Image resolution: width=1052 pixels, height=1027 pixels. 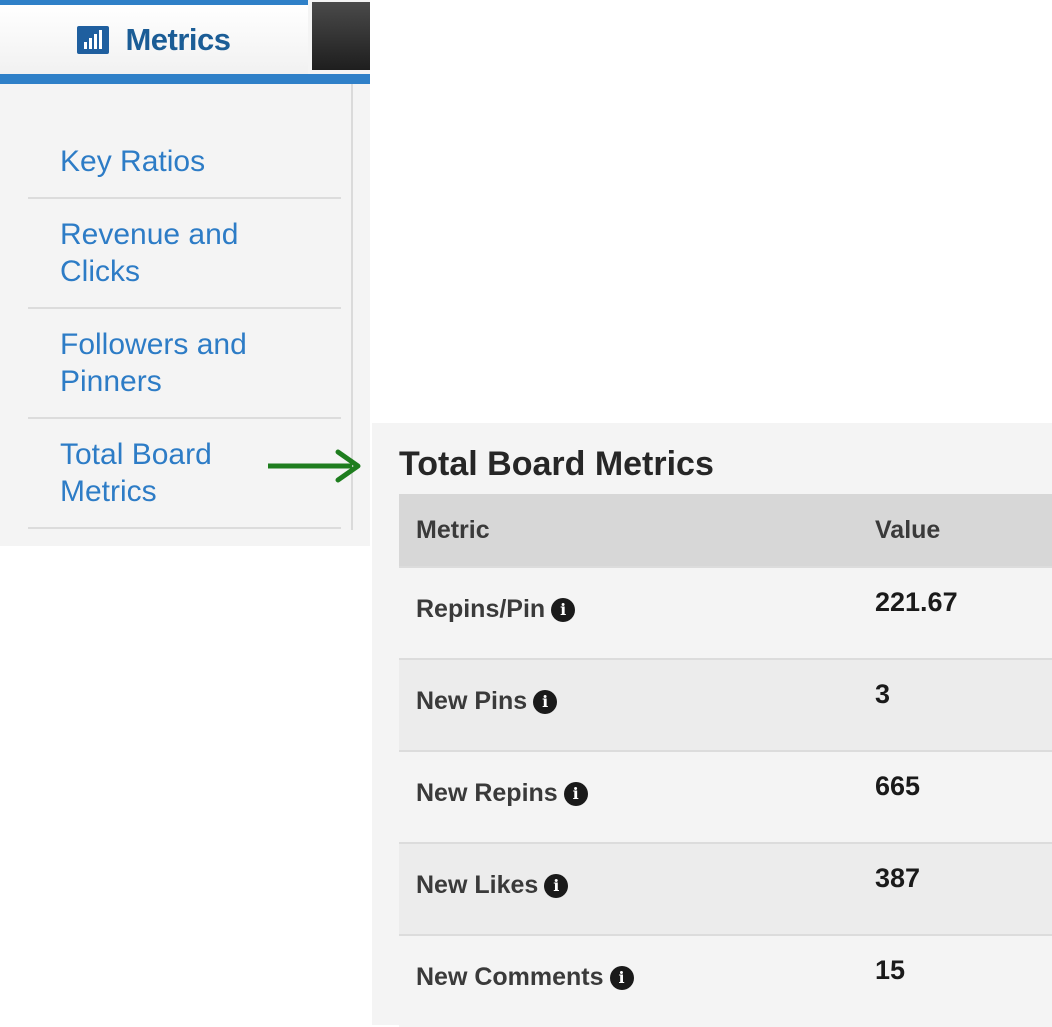 What do you see at coordinates (178, 39) in the screenshot?
I see `tab-metrics-label: Metrics` at bounding box center [178, 39].